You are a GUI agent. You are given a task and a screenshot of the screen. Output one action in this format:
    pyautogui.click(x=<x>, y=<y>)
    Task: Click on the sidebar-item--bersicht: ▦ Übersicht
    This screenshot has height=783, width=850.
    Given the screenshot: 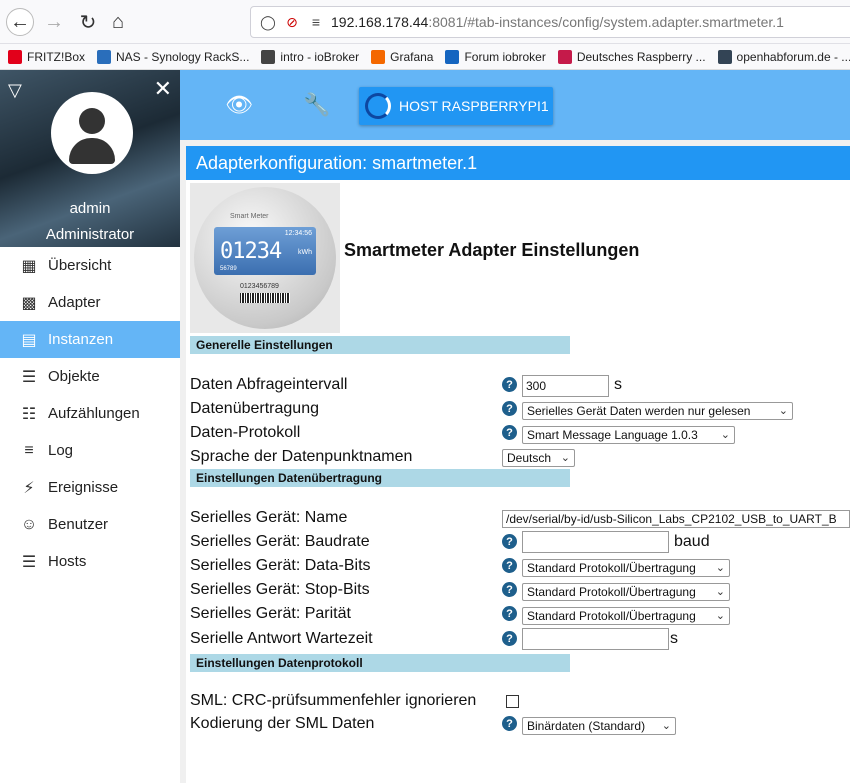 What is the action you would take?
    pyautogui.click(x=90, y=265)
    